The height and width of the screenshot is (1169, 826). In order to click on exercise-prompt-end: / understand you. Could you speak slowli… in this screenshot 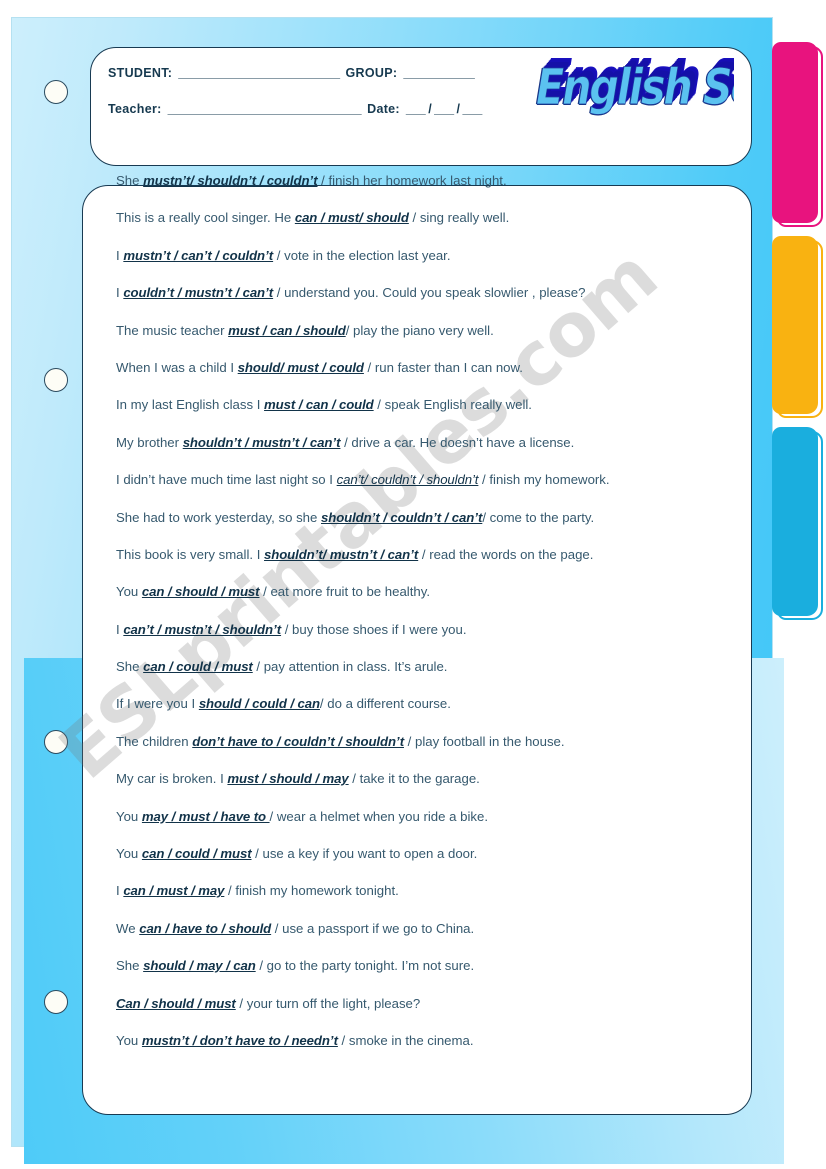, I will do `click(429, 293)`.